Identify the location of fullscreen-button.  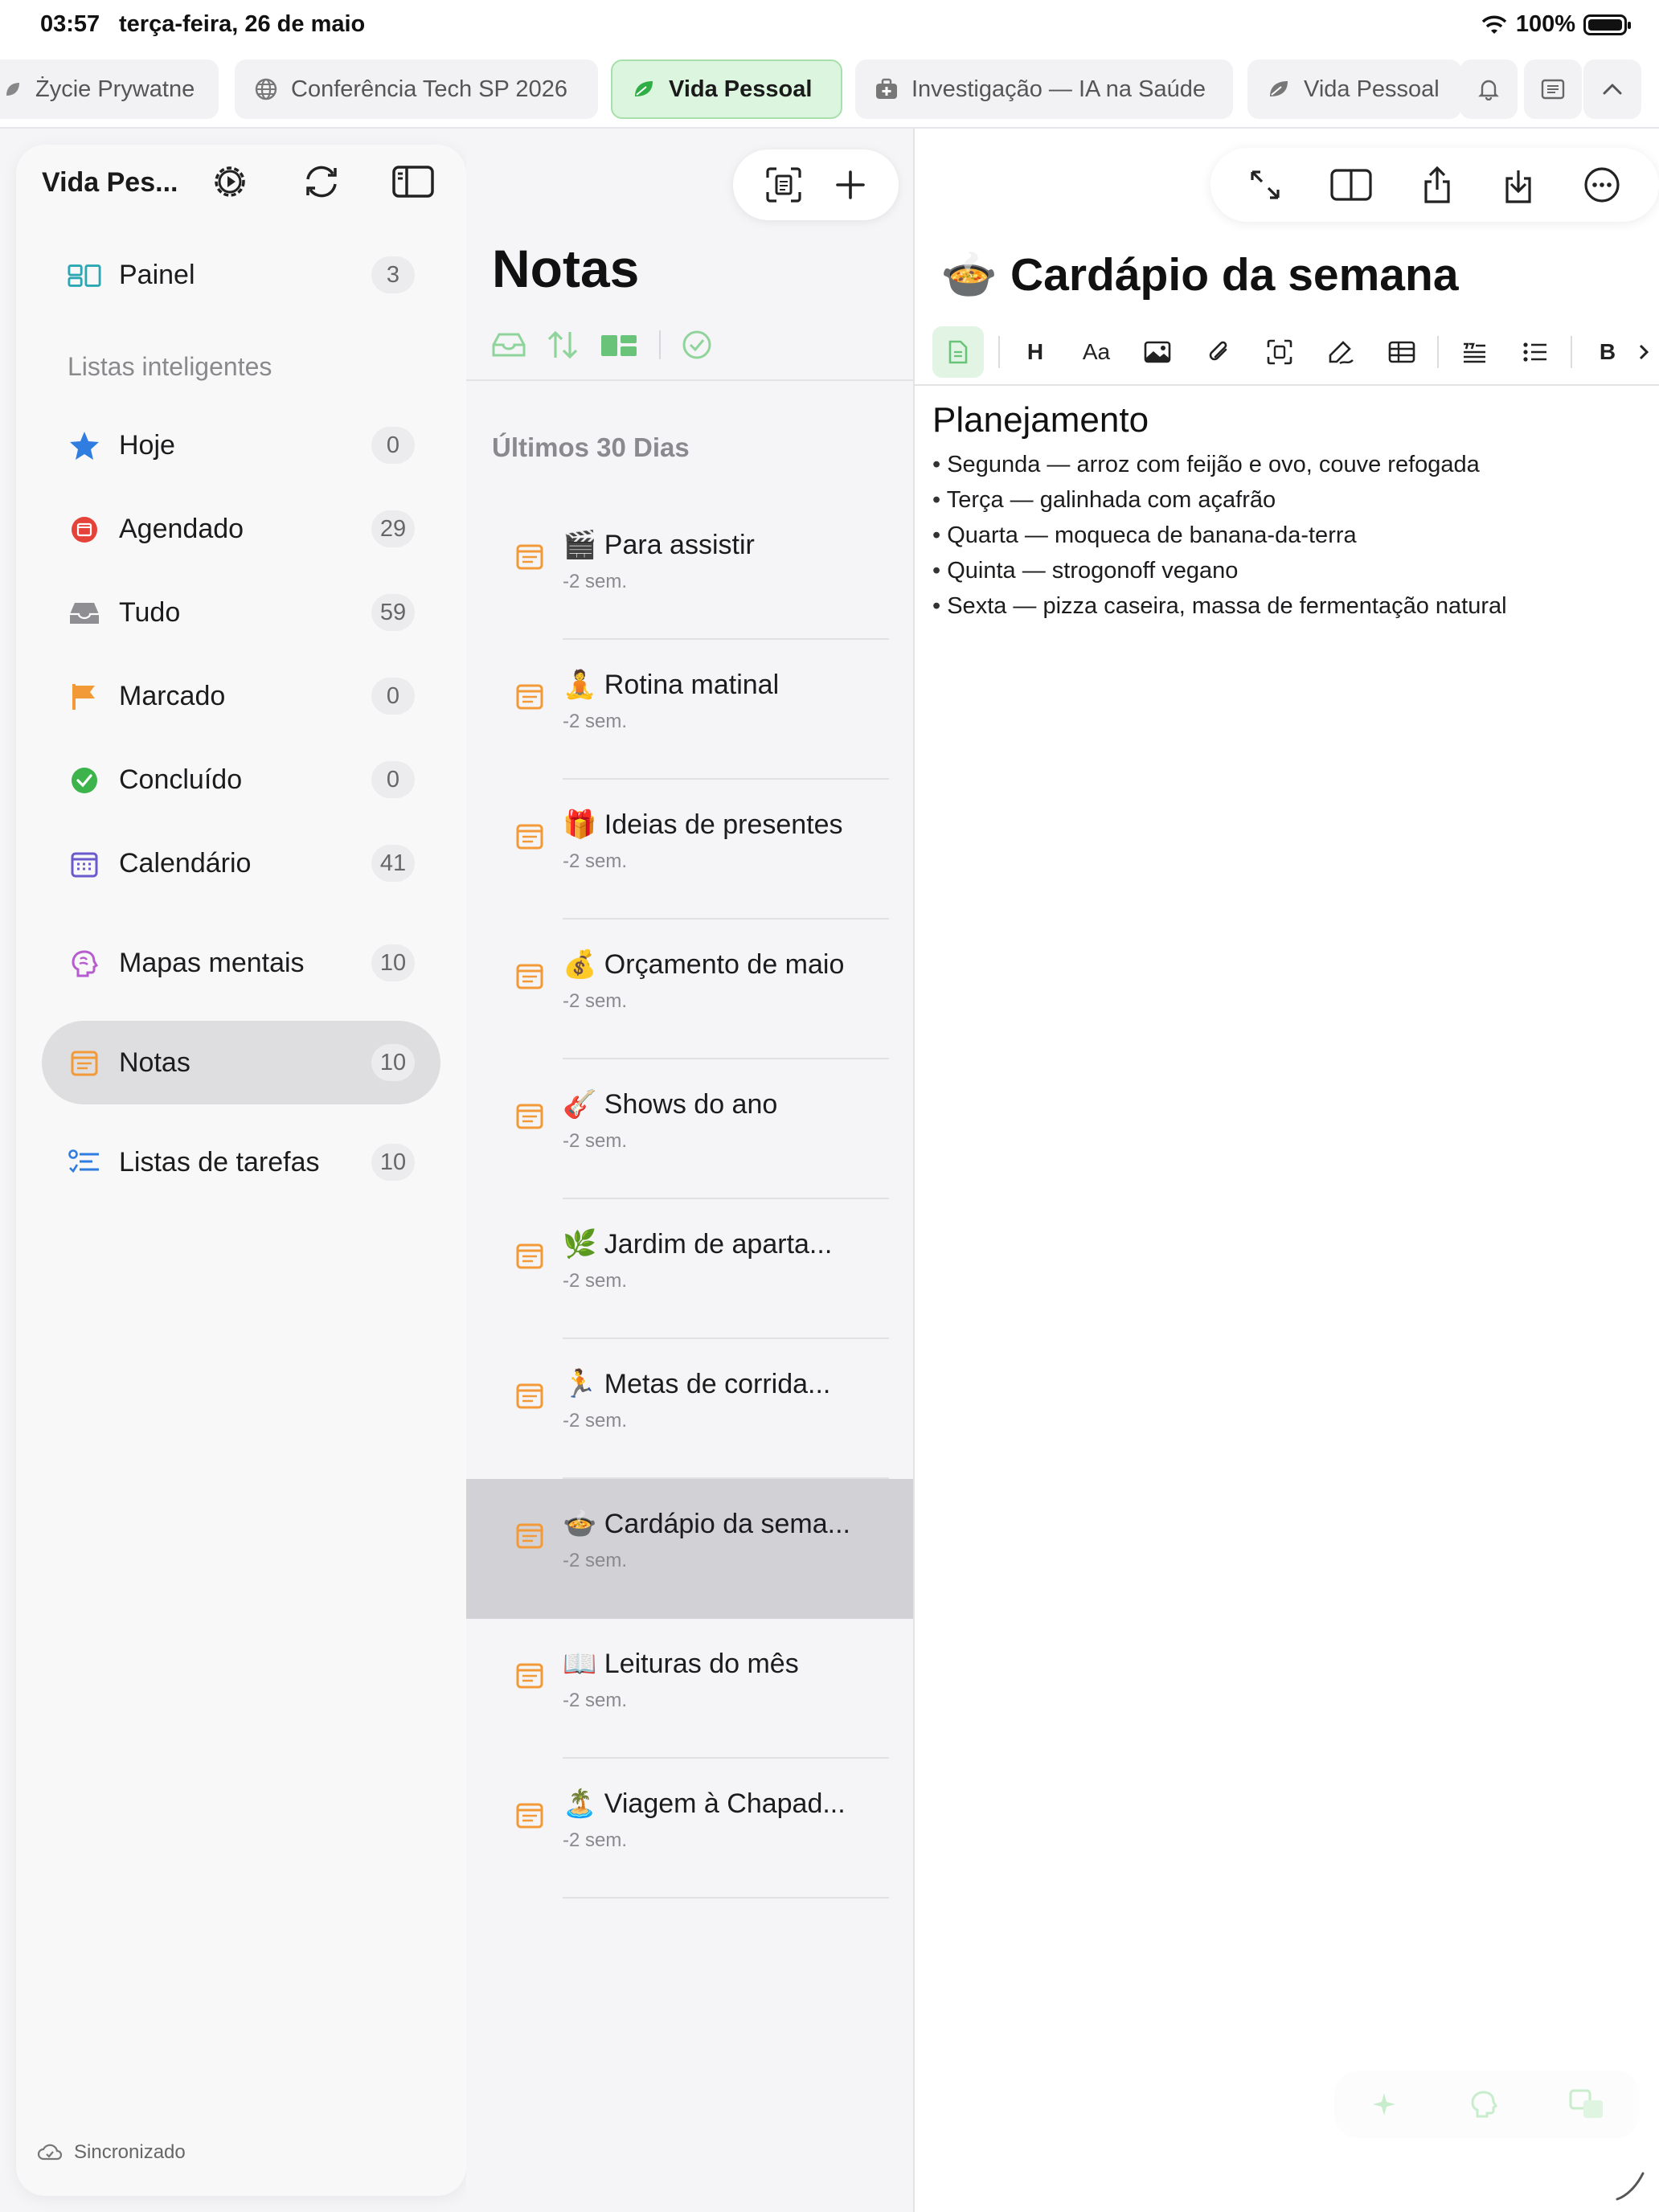
(1265, 185).